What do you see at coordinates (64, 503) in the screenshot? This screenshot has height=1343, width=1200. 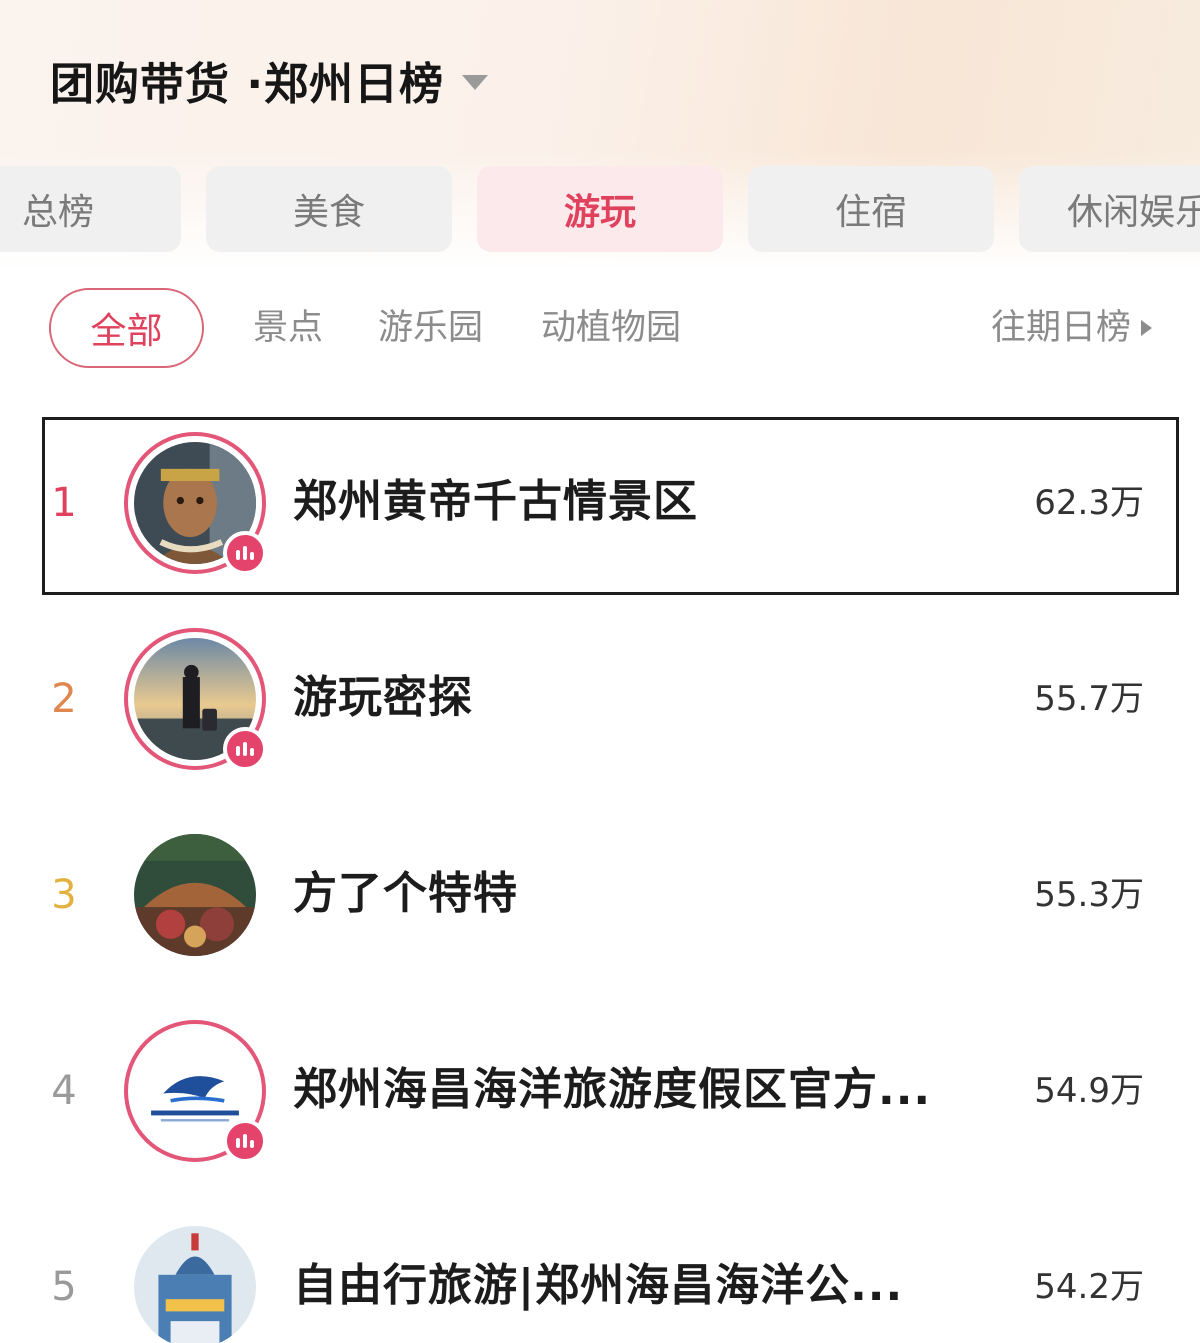 I see `rank-number: 1` at bounding box center [64, 503].